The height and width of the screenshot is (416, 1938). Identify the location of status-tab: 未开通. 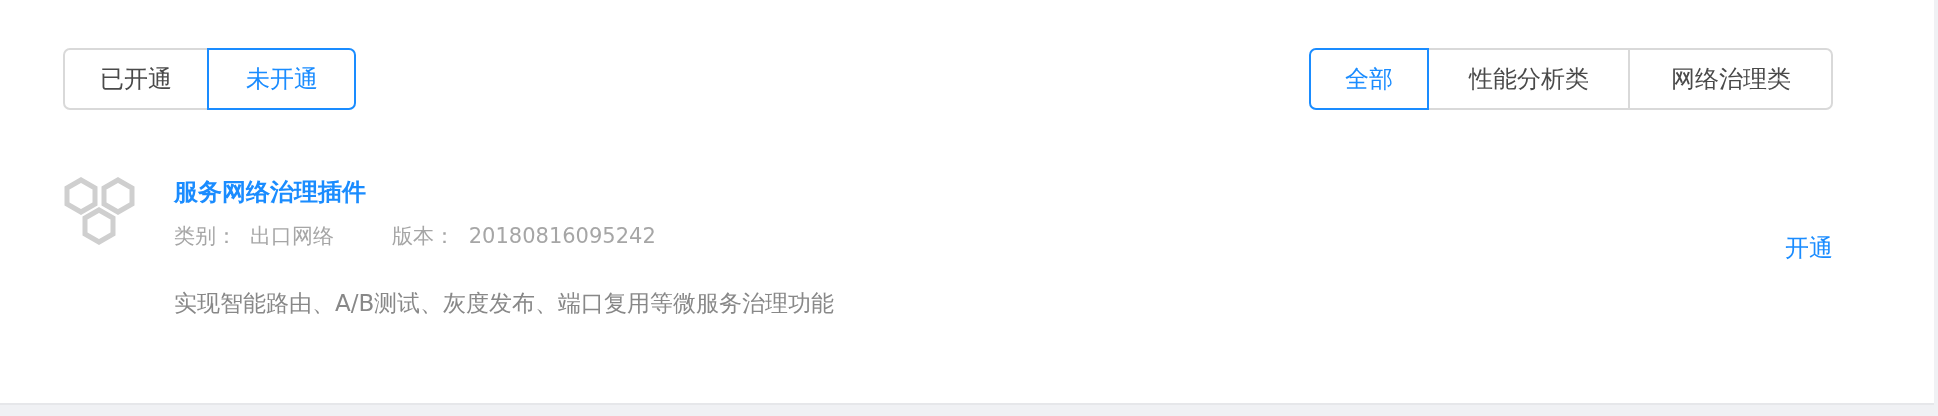
(281, 79).